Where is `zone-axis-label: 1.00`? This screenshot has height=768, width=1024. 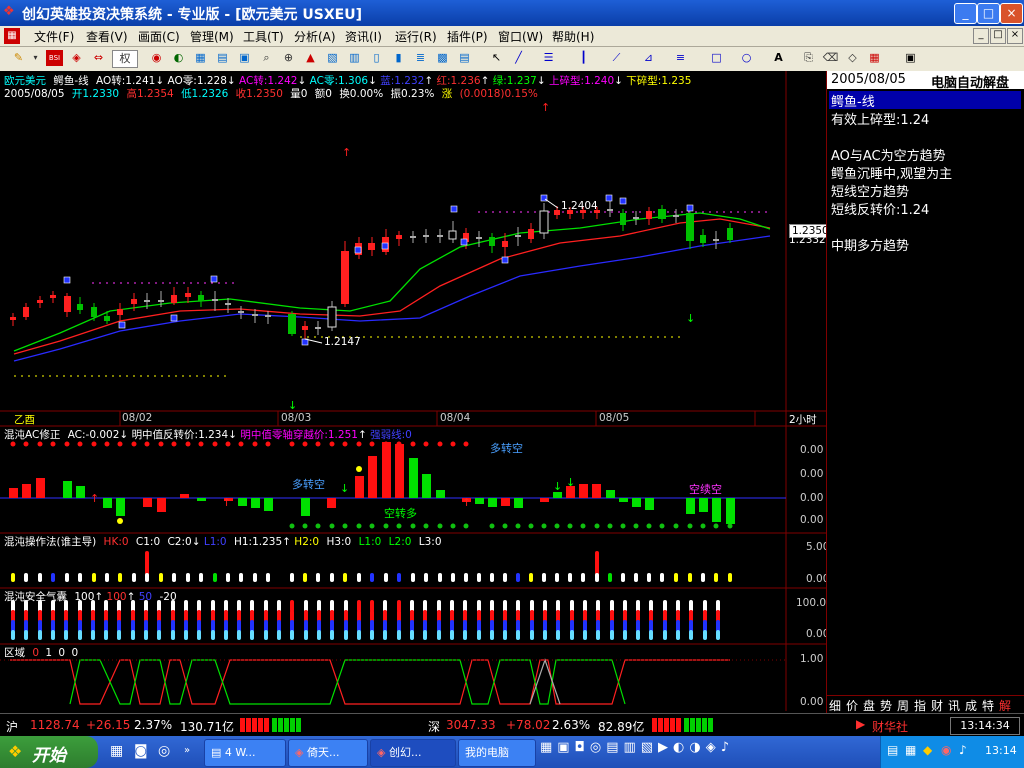
zone-axis-label: 1.00 is located at coordinates (812, 659).